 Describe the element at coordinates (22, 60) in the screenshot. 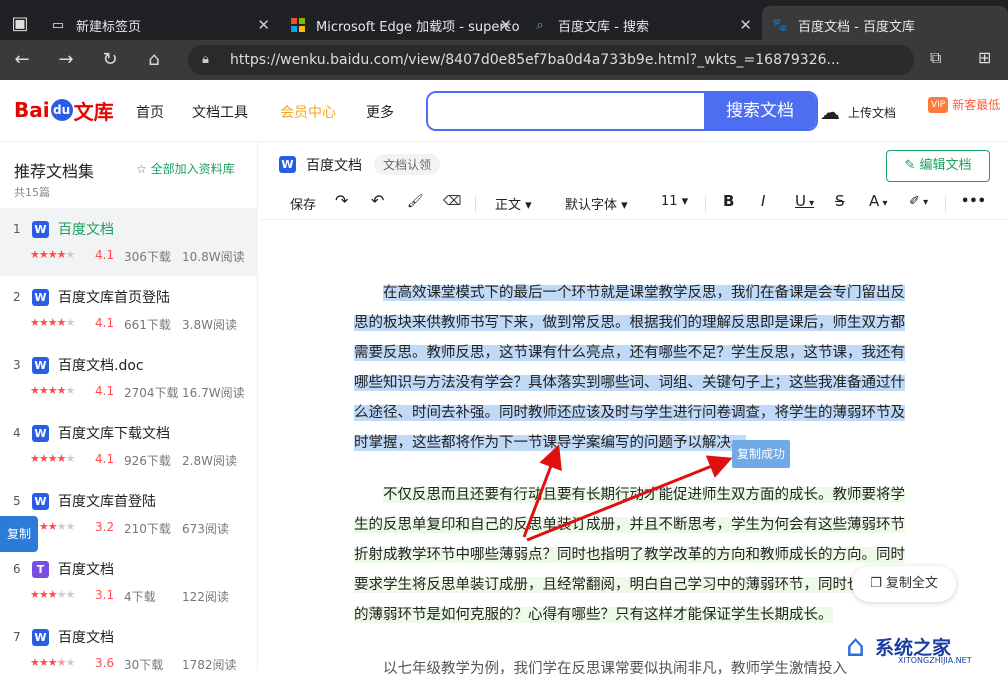

I see `back-icon: ←` at that location.